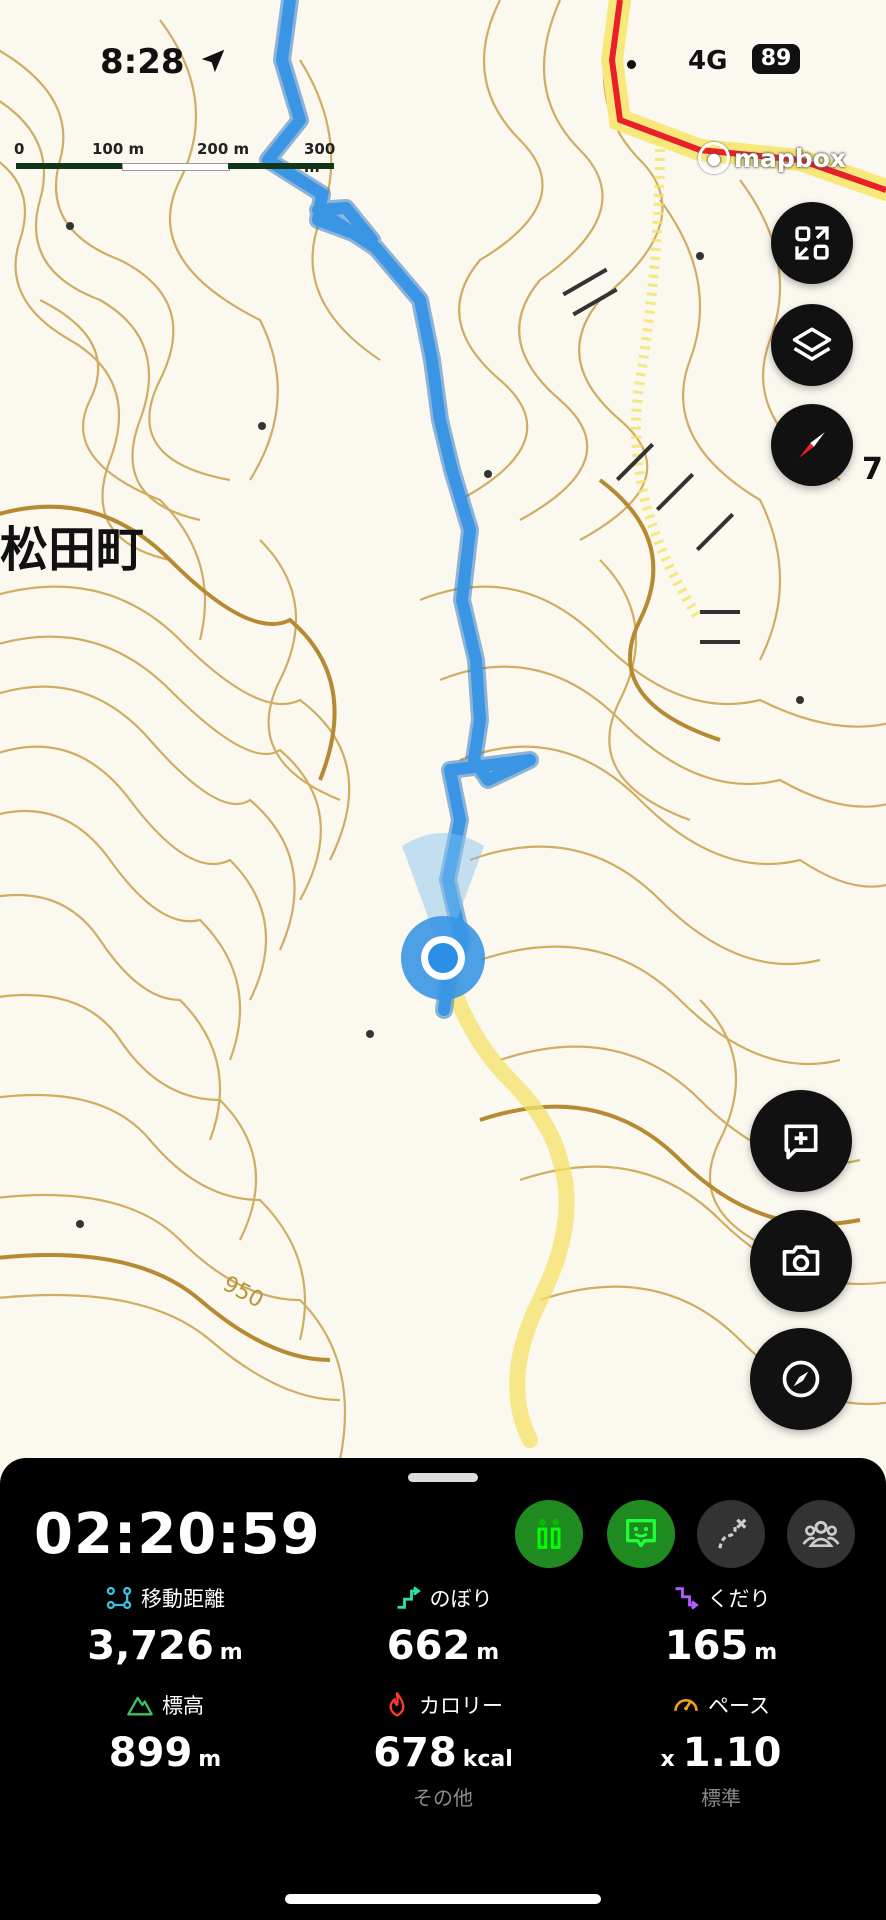 The width and height of the screenshot is (886, 1920). I want to click on scale-label: 100 m, so click(118, 149).